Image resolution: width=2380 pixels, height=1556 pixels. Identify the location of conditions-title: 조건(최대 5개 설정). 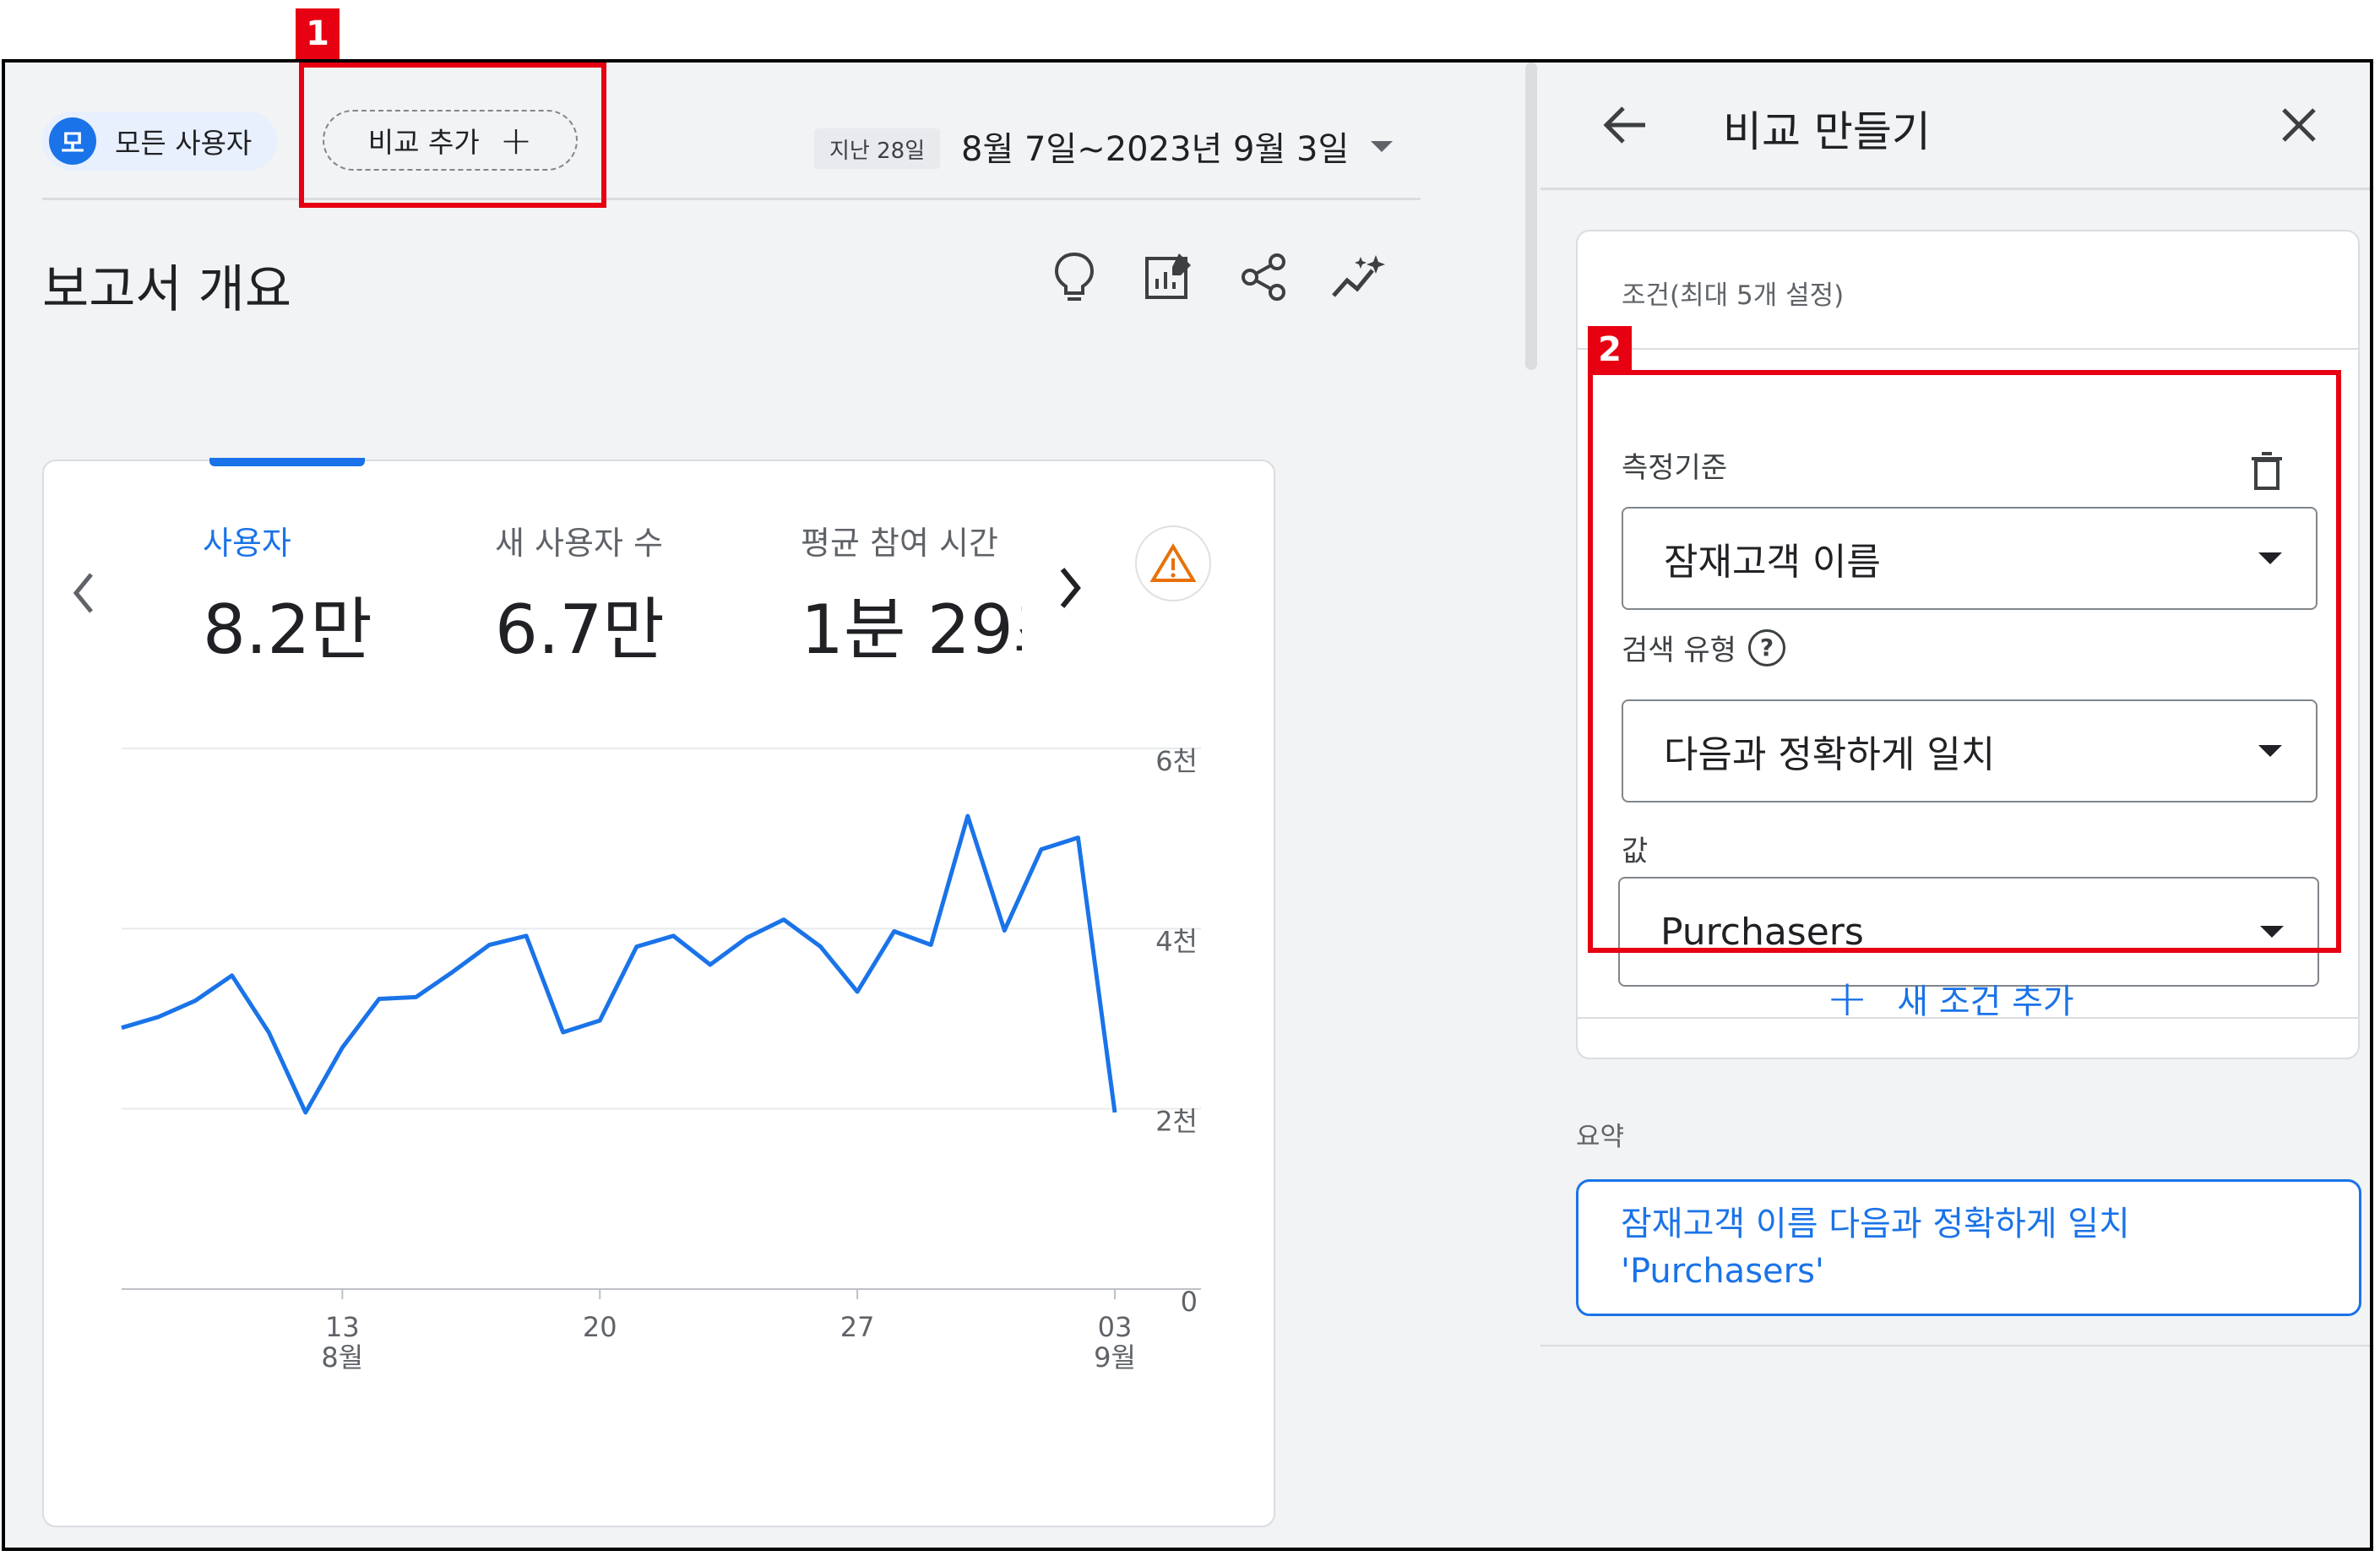
(1733, 296).